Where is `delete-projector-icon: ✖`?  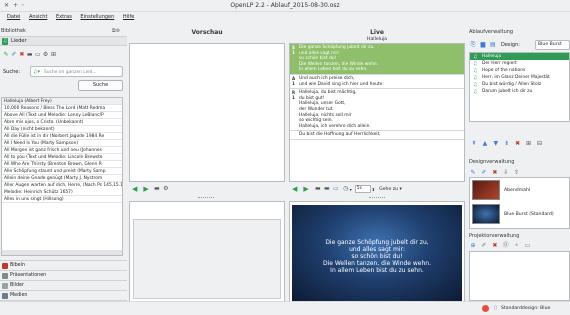 delete-projector-icon: ✖ is located at coordinates (495, 246).